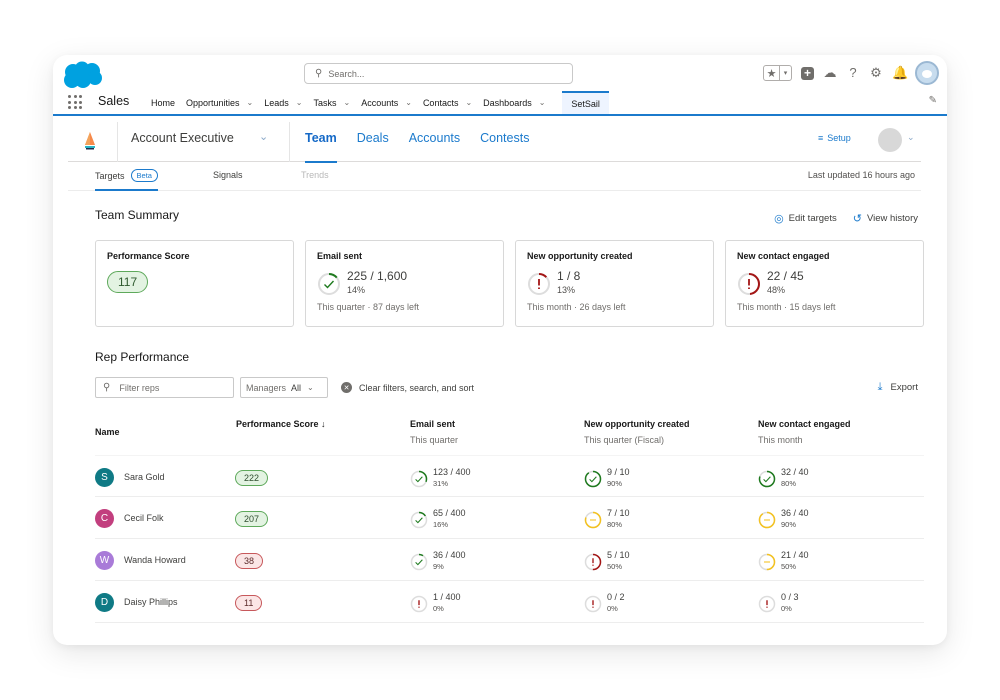 The width and height of the screenshot is (1000, 700). What do you see at coordinates (377, 276) in the screenshot?
I see `metric-value: 225 / 1,600` at bounding box center [377, 276].